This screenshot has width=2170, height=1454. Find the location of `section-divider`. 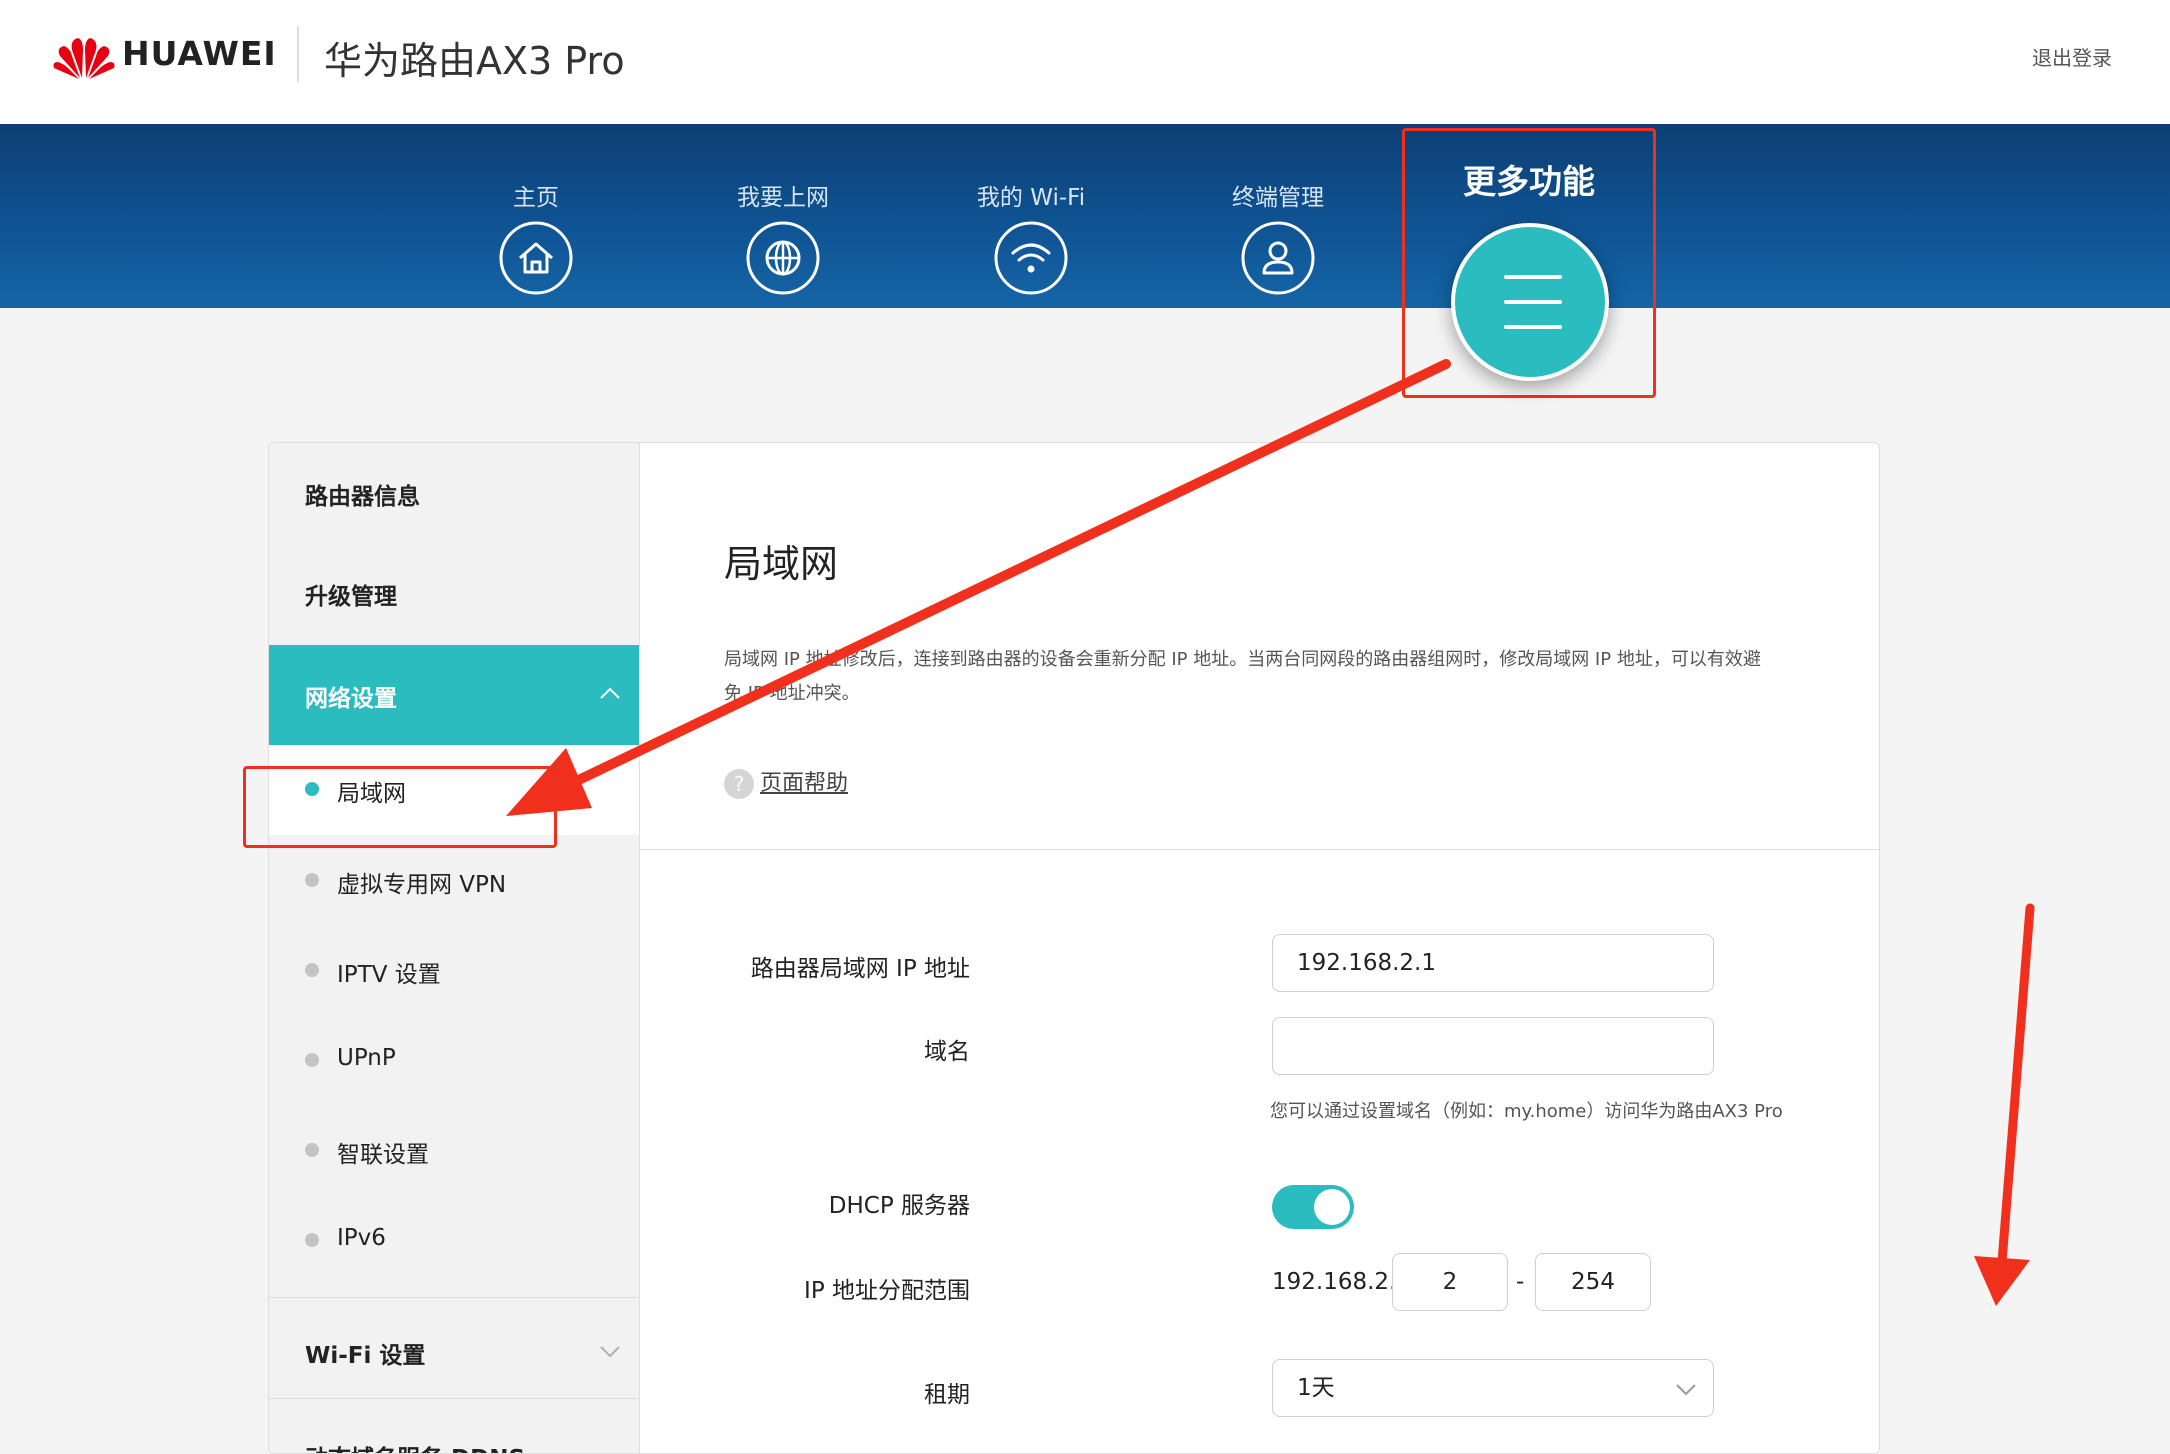

section-divider is located at coordinates (1259, 849).